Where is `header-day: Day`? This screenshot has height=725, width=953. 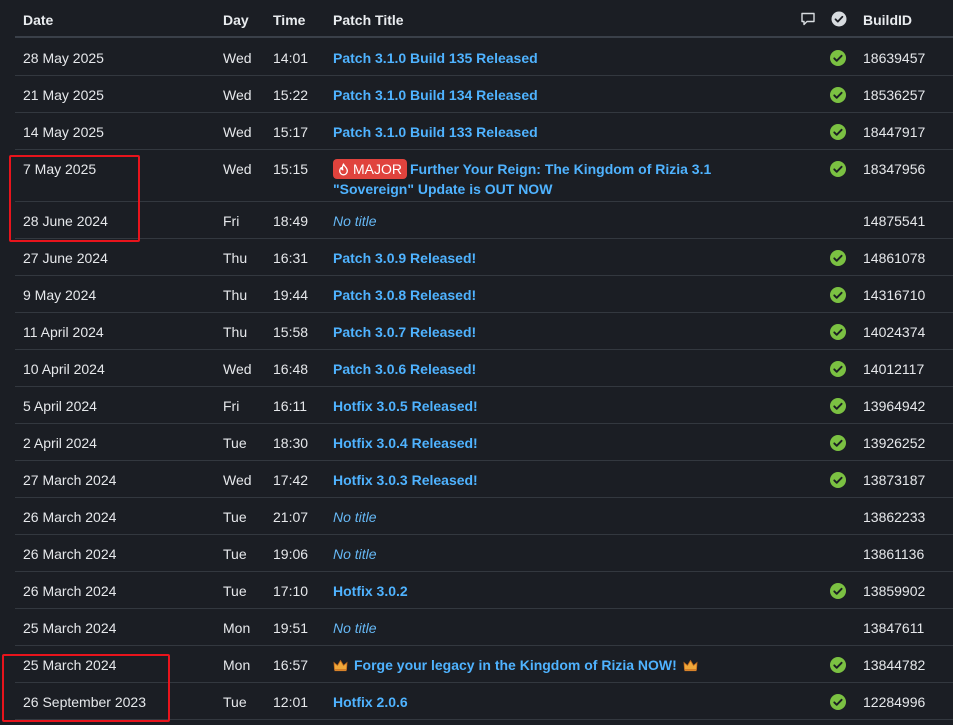 header-day: Day is located at coordinates (236, 20).